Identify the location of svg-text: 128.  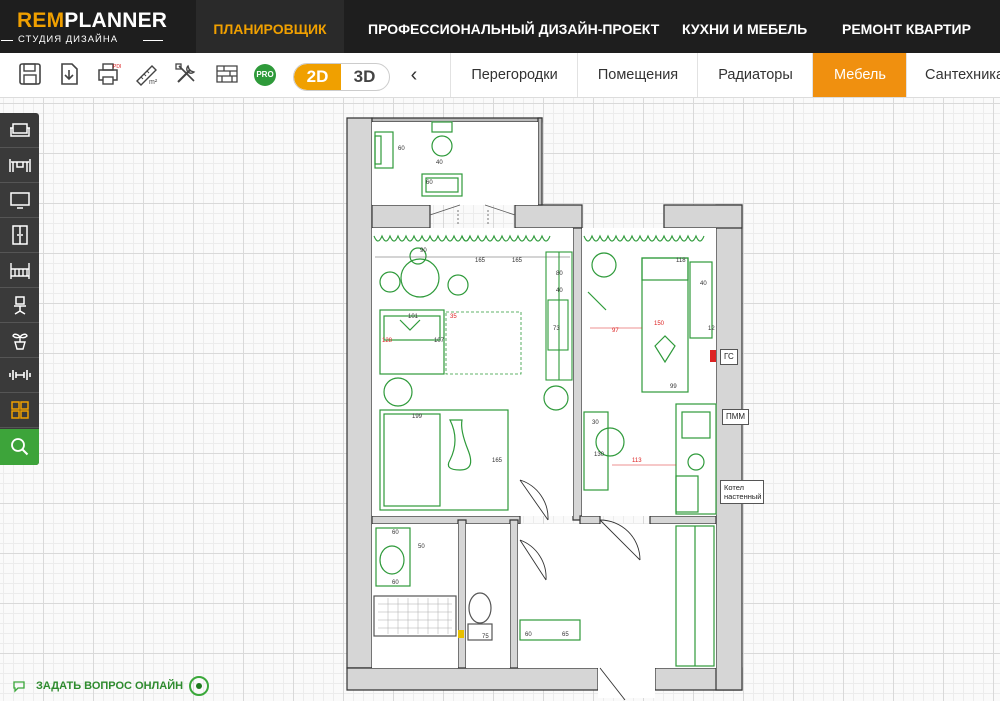
(387, 341).